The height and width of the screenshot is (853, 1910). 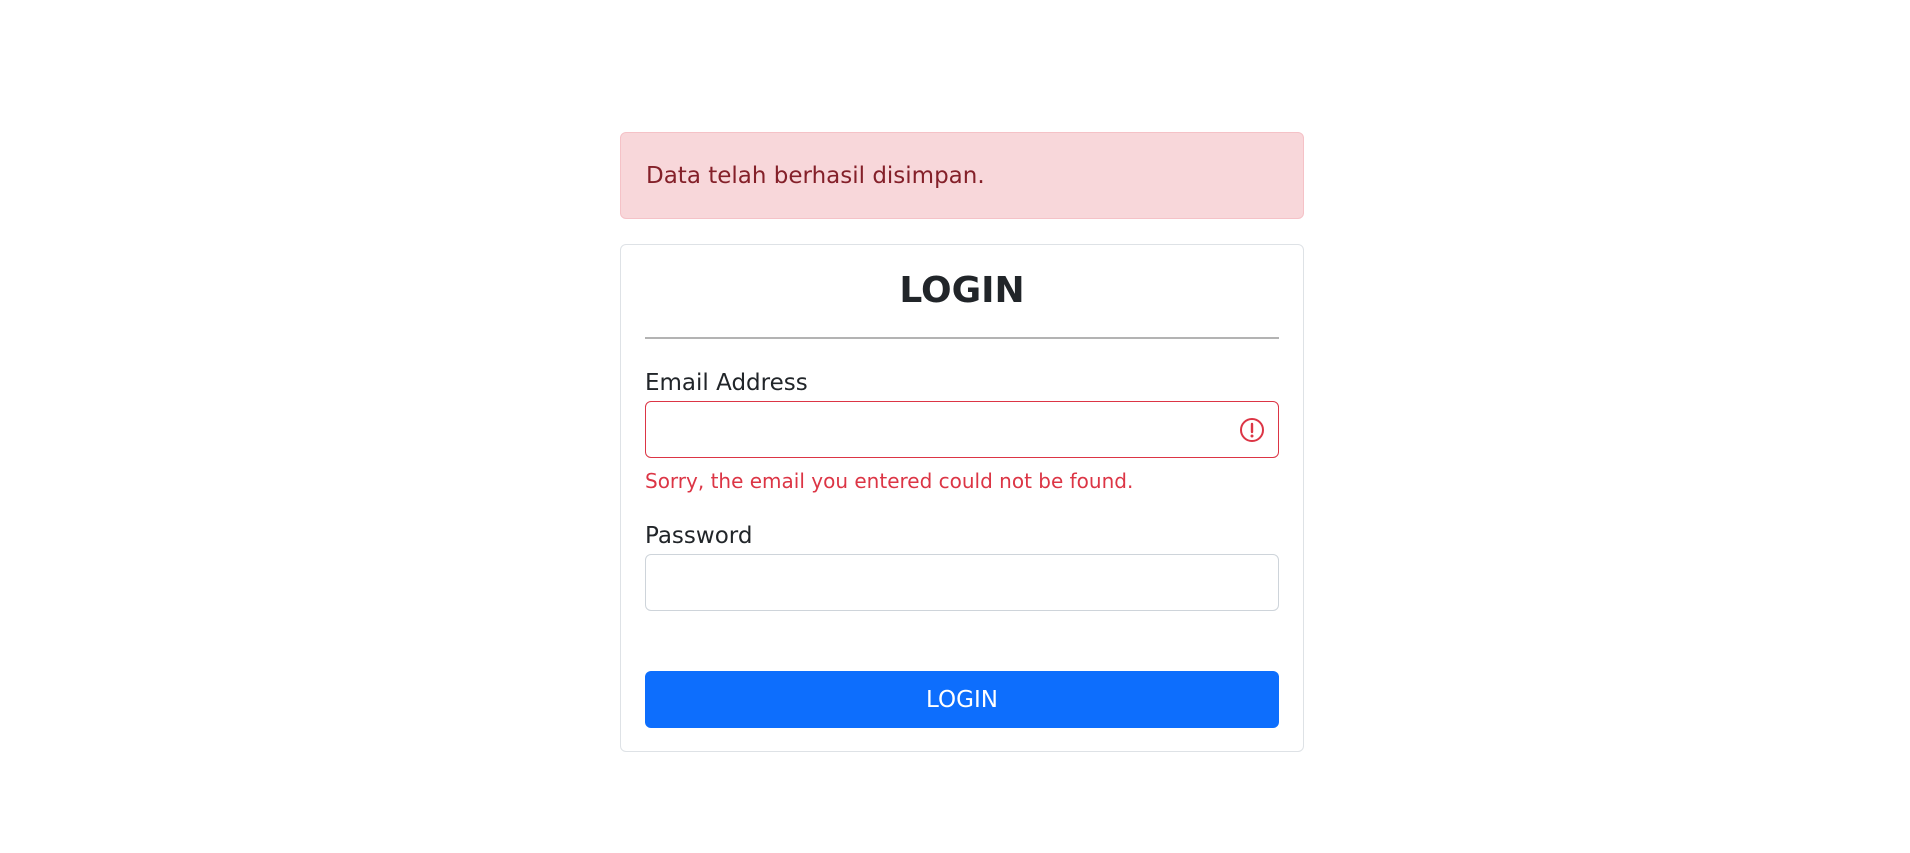 What do you see at coordinates (815, 175) in the screenshot?
I see `alert-message: Data telah berhasil disimpan.` at bounding box center [815, 175].